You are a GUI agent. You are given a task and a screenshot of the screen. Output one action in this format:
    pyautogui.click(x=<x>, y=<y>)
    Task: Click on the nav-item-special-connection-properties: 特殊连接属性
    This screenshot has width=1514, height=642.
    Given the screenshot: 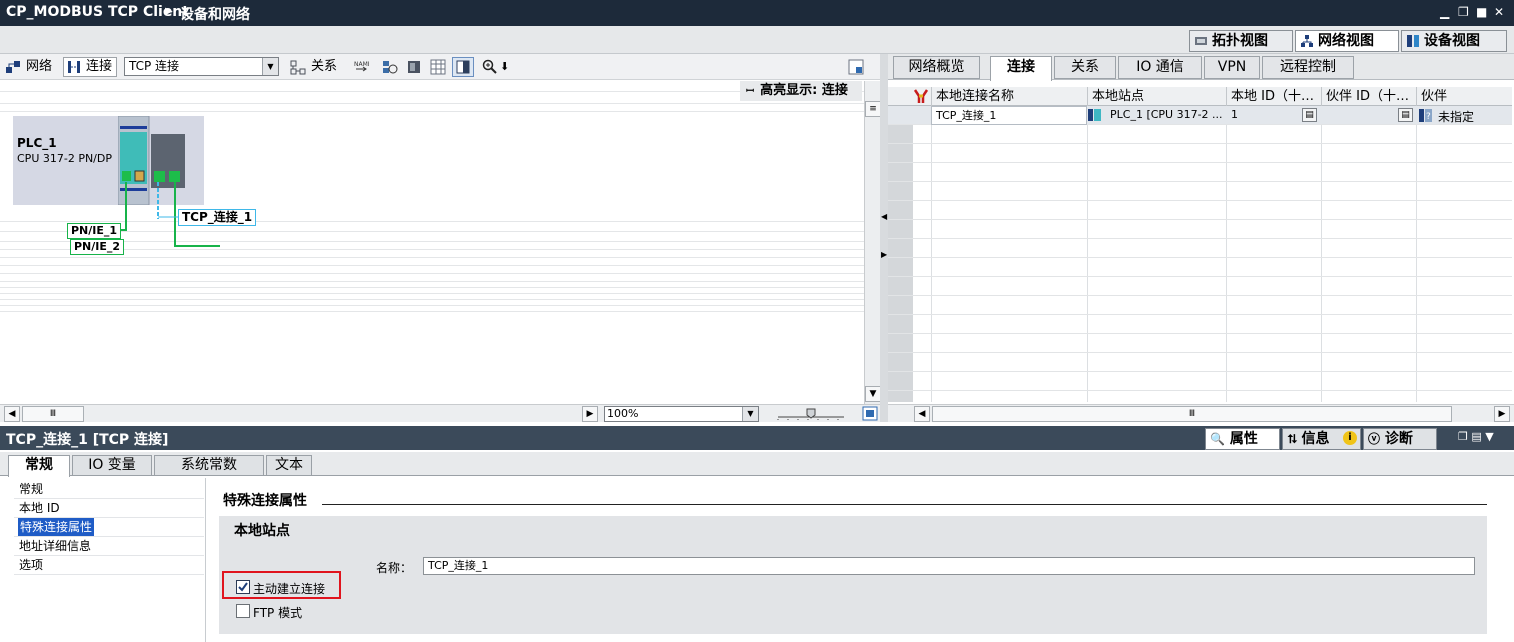 What is the action you would take?
    pyautogui.click(x=56, y=527)
    